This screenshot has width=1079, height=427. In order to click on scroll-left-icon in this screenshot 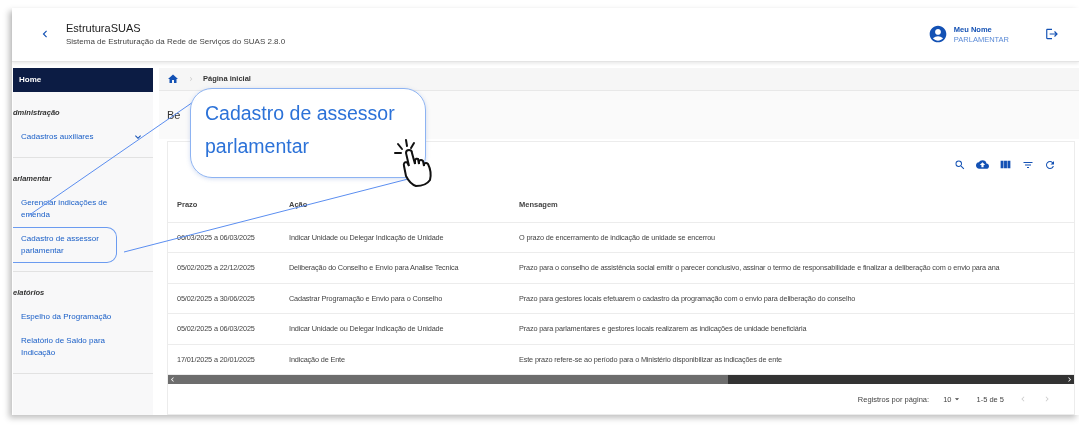, I will do `click(172, 379)`.